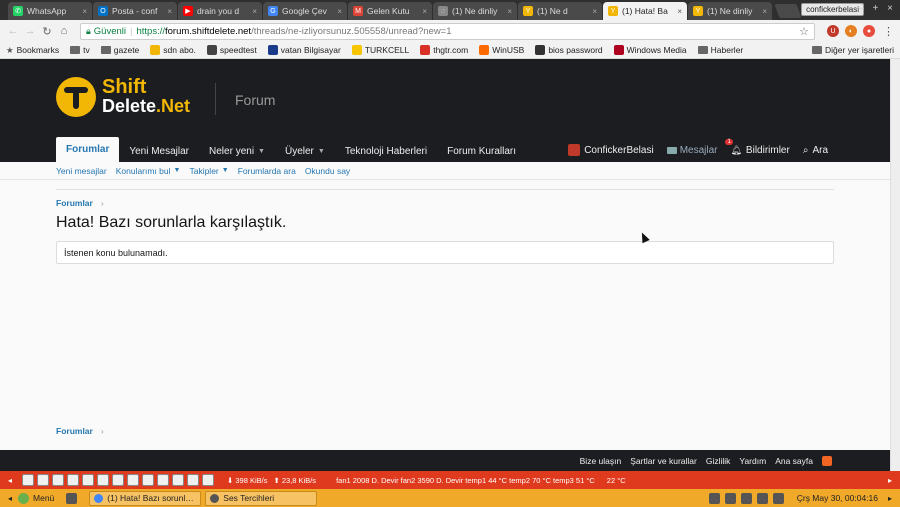 This screenshot has width=900, height=507. What do you see at coordinates (560, 11) in the screenshot?
I see `browser-tab: Y (1) Ne d ×` at bounding box center [560, 11].